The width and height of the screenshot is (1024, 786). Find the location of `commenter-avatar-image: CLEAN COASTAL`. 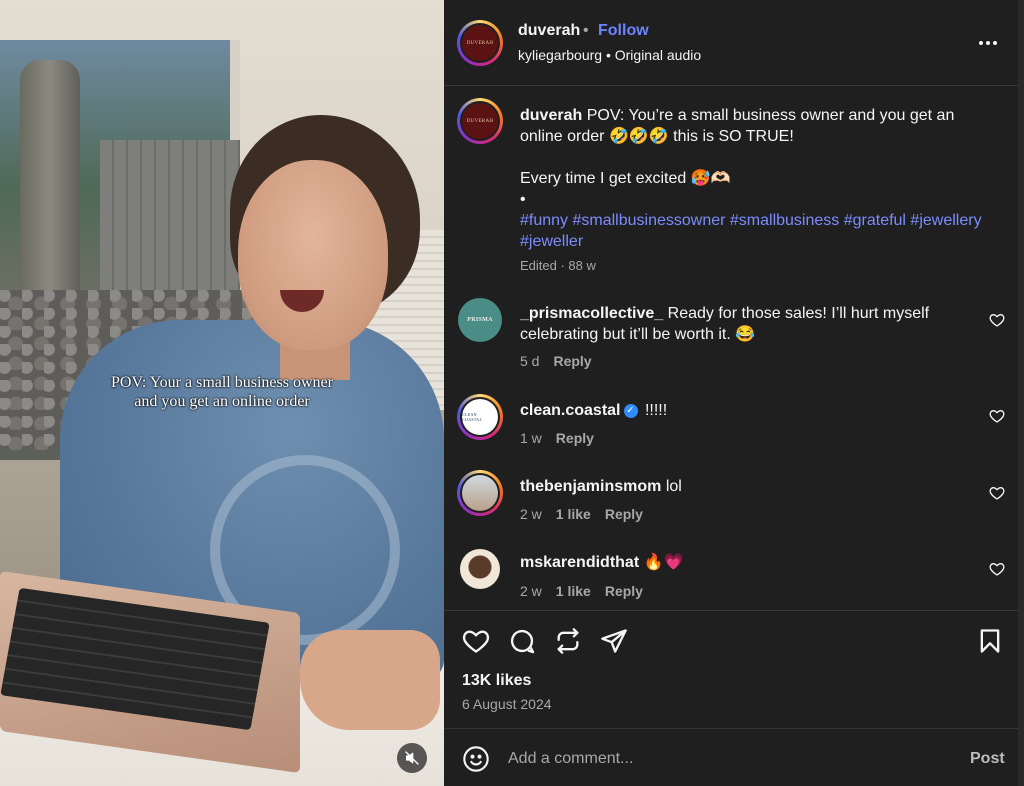

commenter-avatar-image: CLEAN COASTAL is located at coordinates (480, 417).